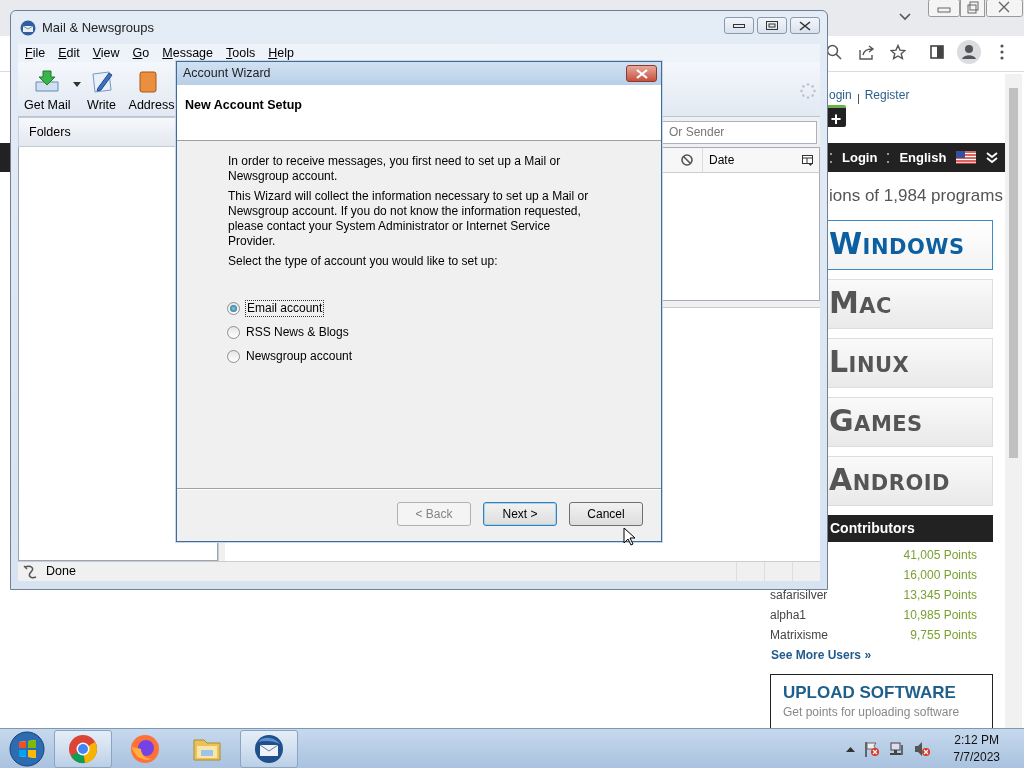 The width and height of the screenshot is (1024, 768). I want to click on user-name: Matrixisme, so click(799, 635).